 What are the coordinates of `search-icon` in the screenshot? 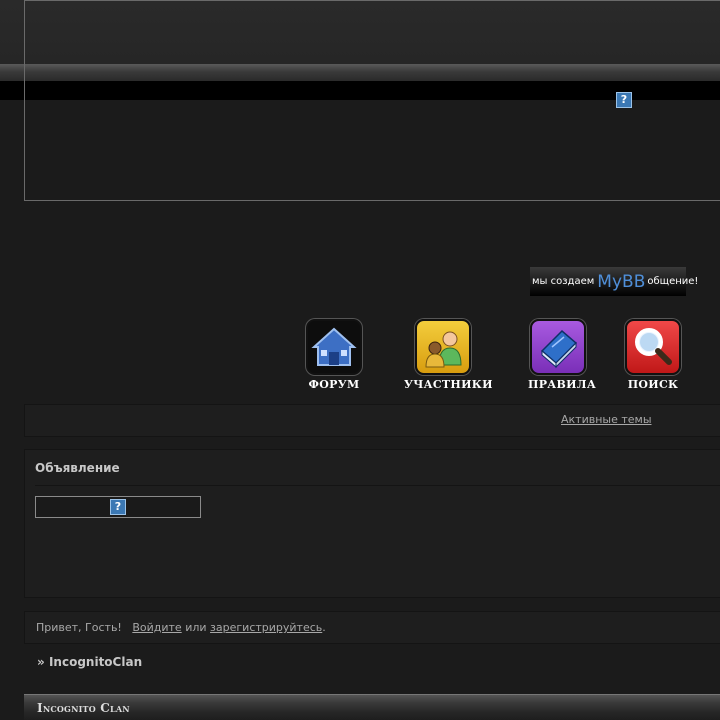 It's located at (653, 347).